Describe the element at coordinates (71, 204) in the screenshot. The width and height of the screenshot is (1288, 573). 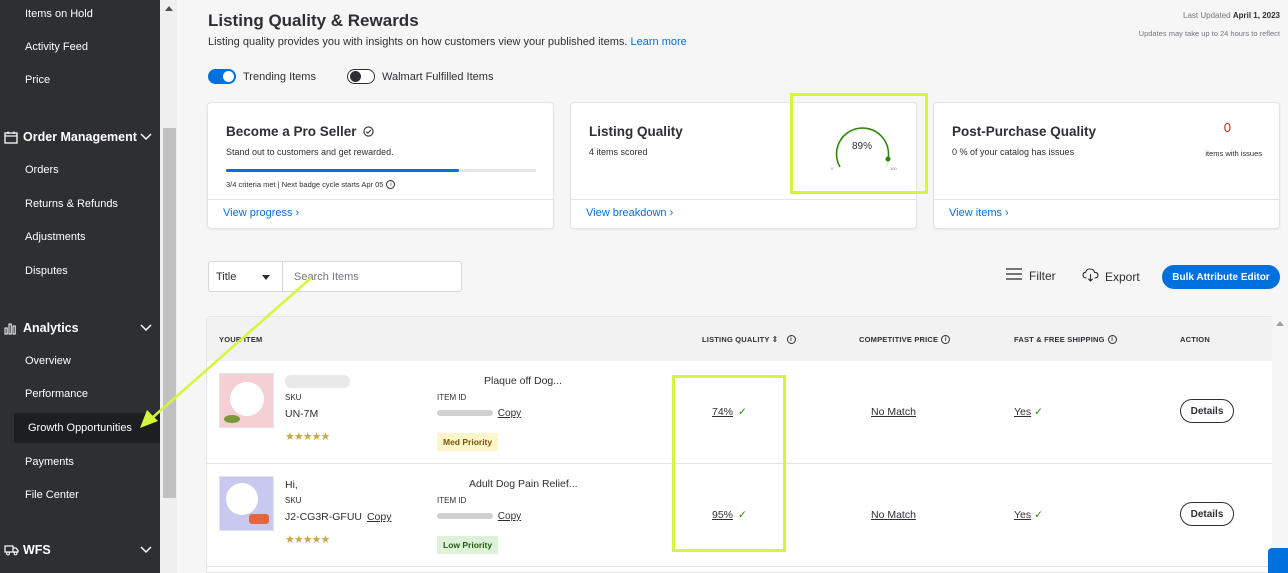
I see `sidebar-item-returns-refunds: Returns & Refunds` at that location.